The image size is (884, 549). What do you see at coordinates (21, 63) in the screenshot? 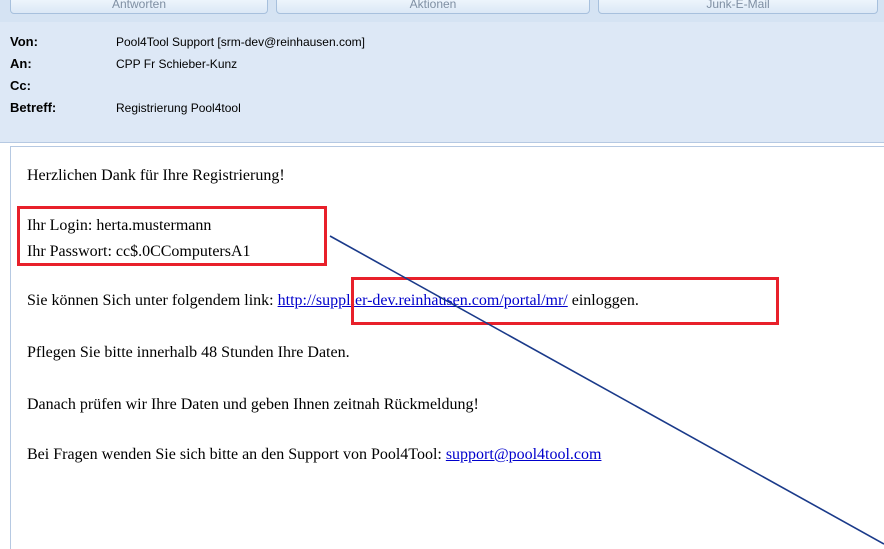
I see `to-label: An:` at bounding box center [21, 63].